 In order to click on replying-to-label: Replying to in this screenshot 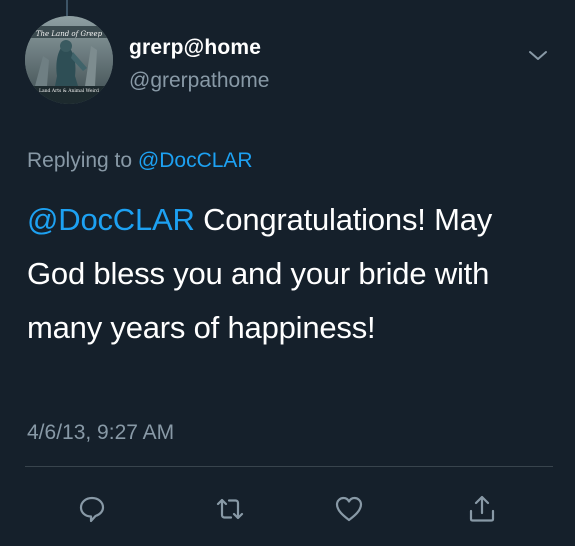, I will do `click(82, 160)`.